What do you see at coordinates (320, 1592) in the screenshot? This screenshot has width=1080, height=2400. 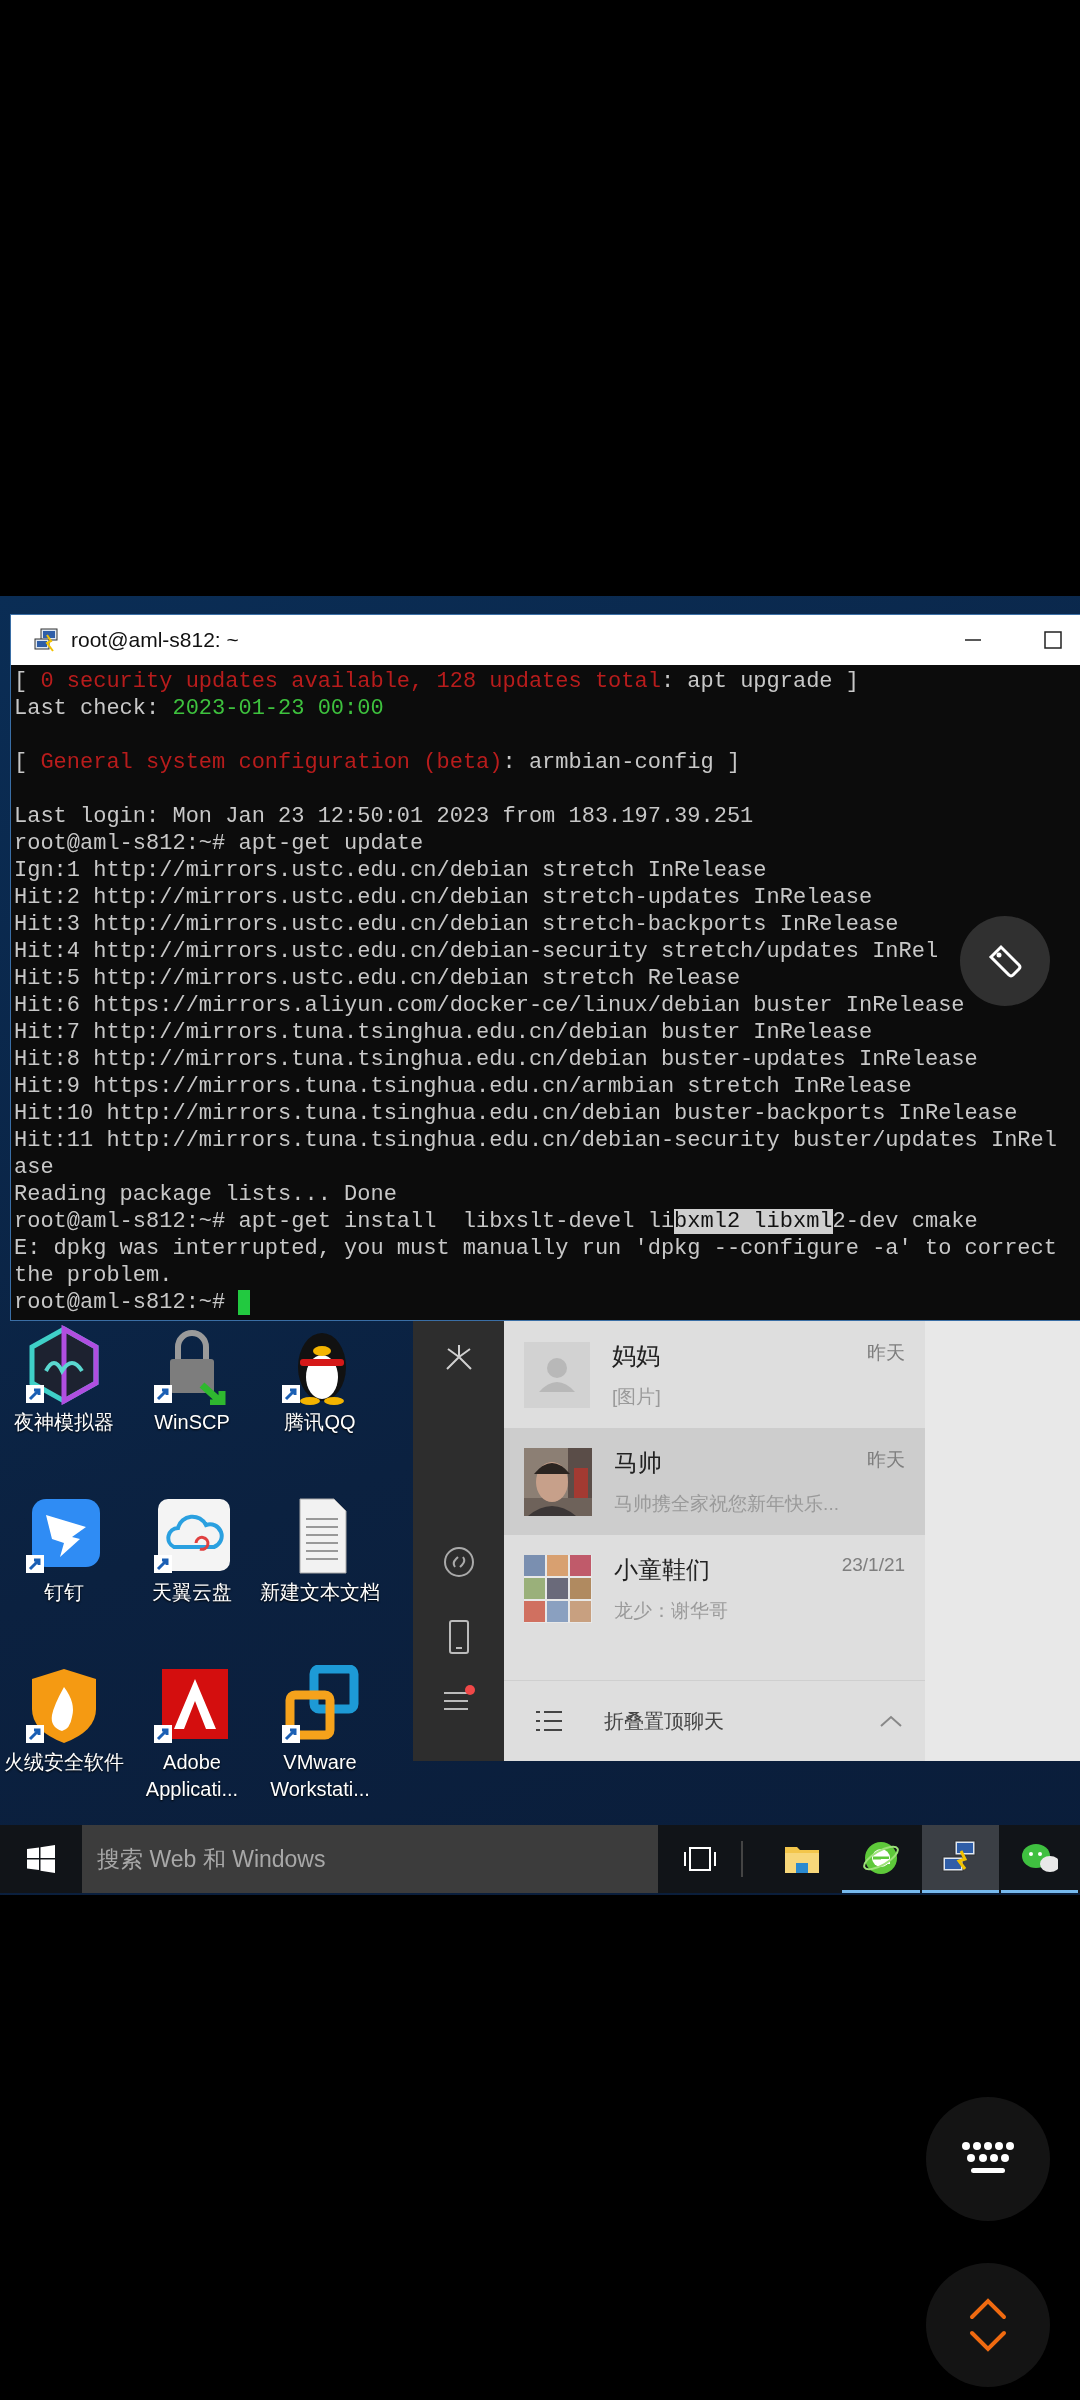 I see `icon-label: 新建文本文档` at bounding box center [320, 1592].